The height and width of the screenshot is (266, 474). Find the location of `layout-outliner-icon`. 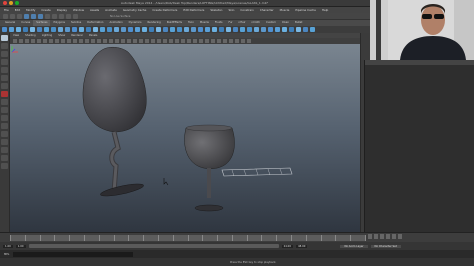

layout-outliner-icon is located at coordinates (4, 126).